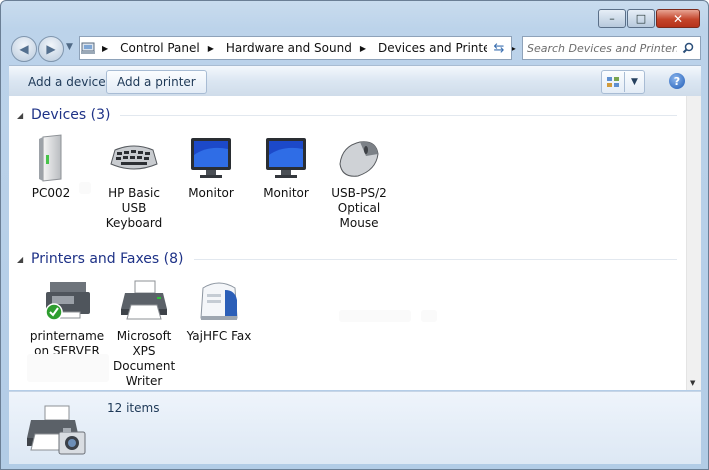 Image resolution: width=709 pixels, height=470 pixels. I want to click on printer-item-printername-on-server: printername on SERVER, so click(67, 317).